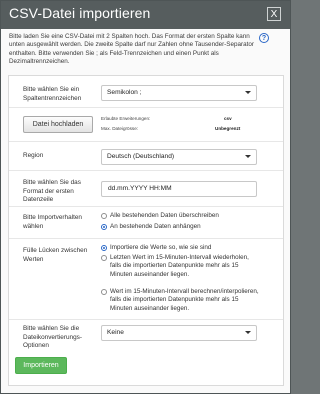 The image size is (320, 394). Describe the element at coordinates (52, 222) in the screenshot. I see `import-behavior-label: Bitte Importverhalten wählen` at that location.